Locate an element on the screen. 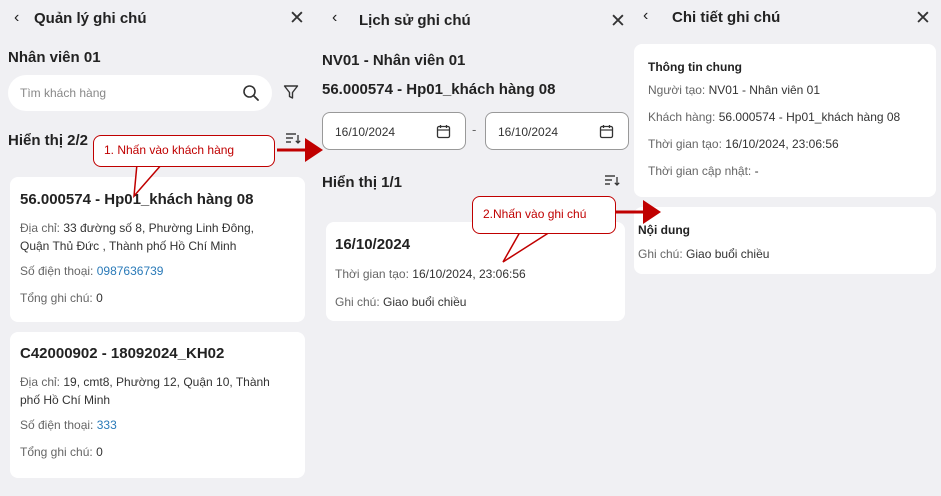  search-input: Tìm khách hàng is located at coordinates (140, 93).